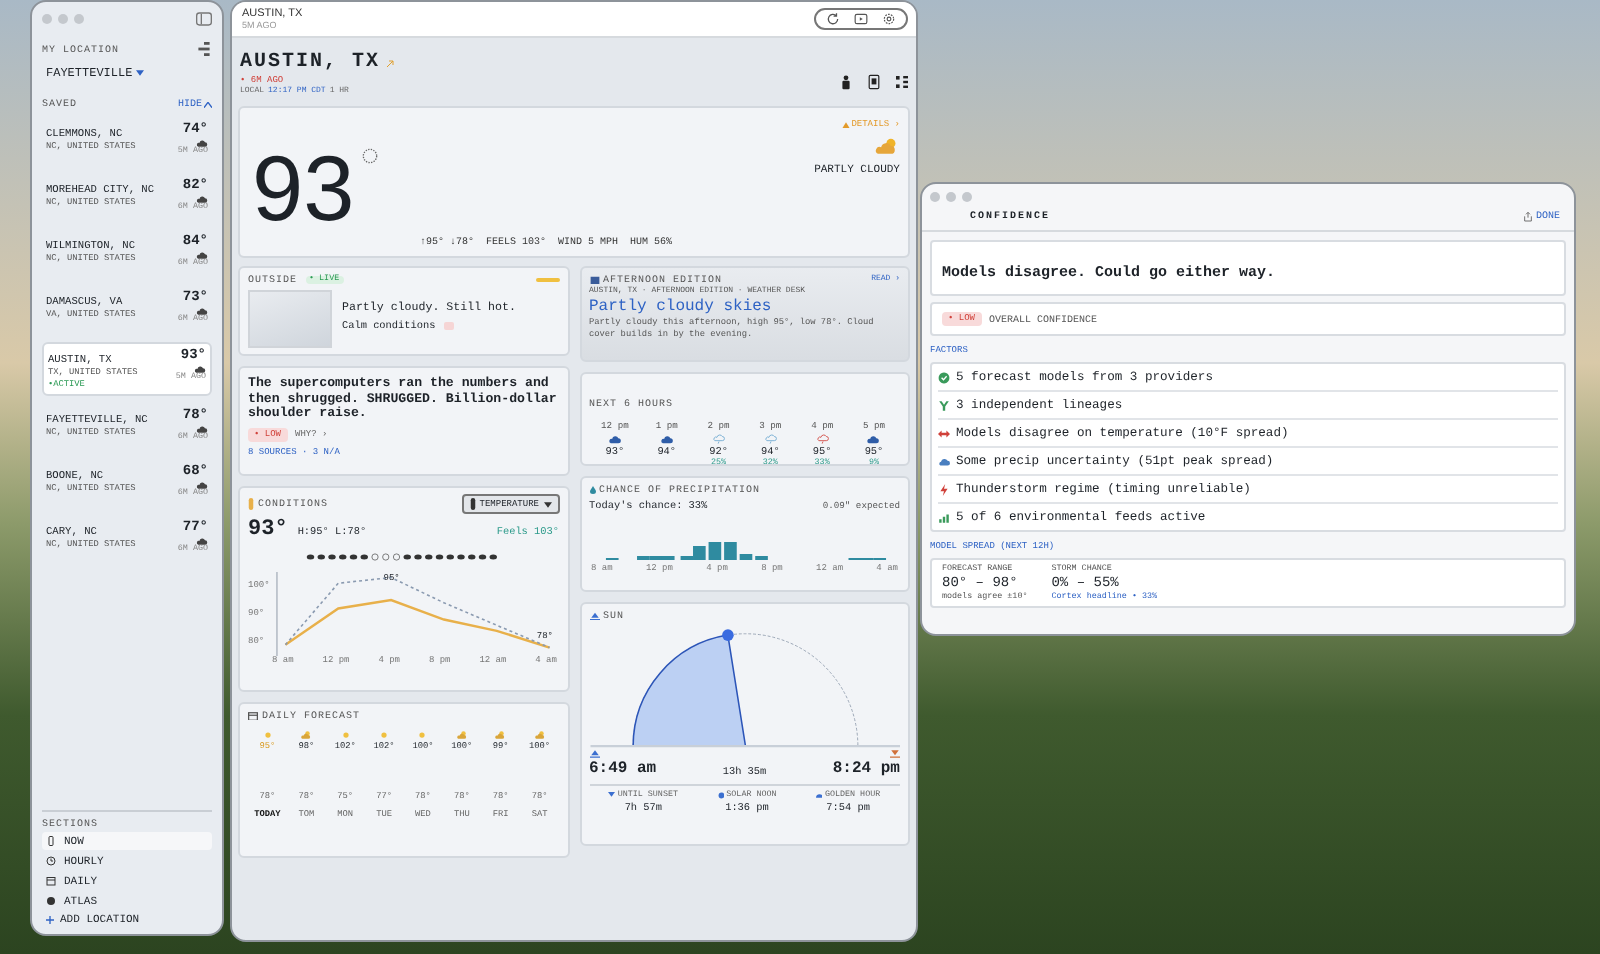 The width and height of the screenshot is (1600, 954). What do you see at coordinates (208, 104) in the screenshot?
I see `caret-up-icon` at bounding box center [208, 104].